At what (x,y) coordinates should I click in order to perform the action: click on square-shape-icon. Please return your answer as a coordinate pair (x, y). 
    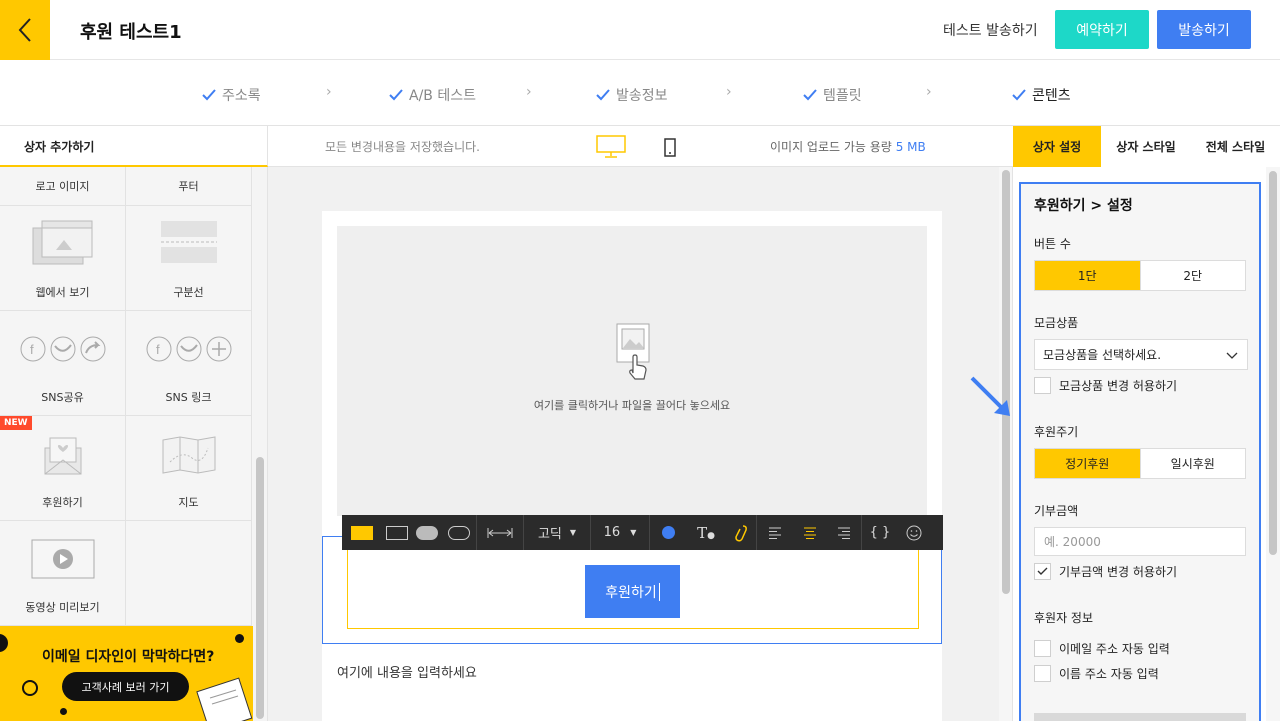
    Looking at the image, I should click on (397, 532).